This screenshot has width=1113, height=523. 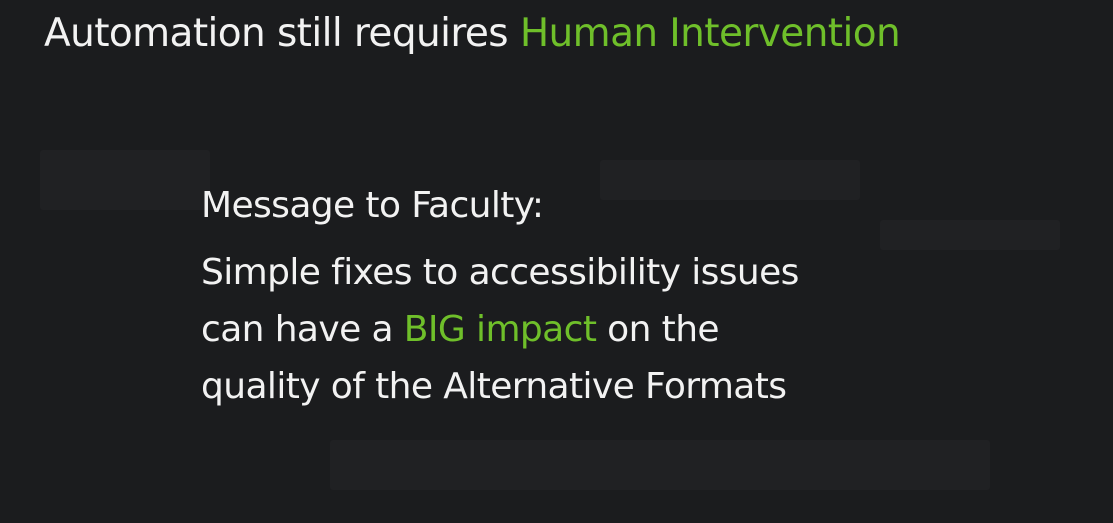 What do you see at coordinates (302, 329) in the screenshot?
I see `line2-prefix: can have a` at bounding box center [302, 329].